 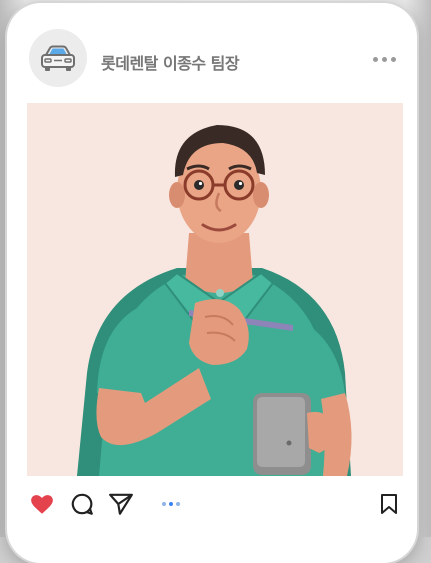 What do you see at coordinates (171, 504) in the screenshot?
I see `carousel-dots-icon` at bounding box center [171, 504].